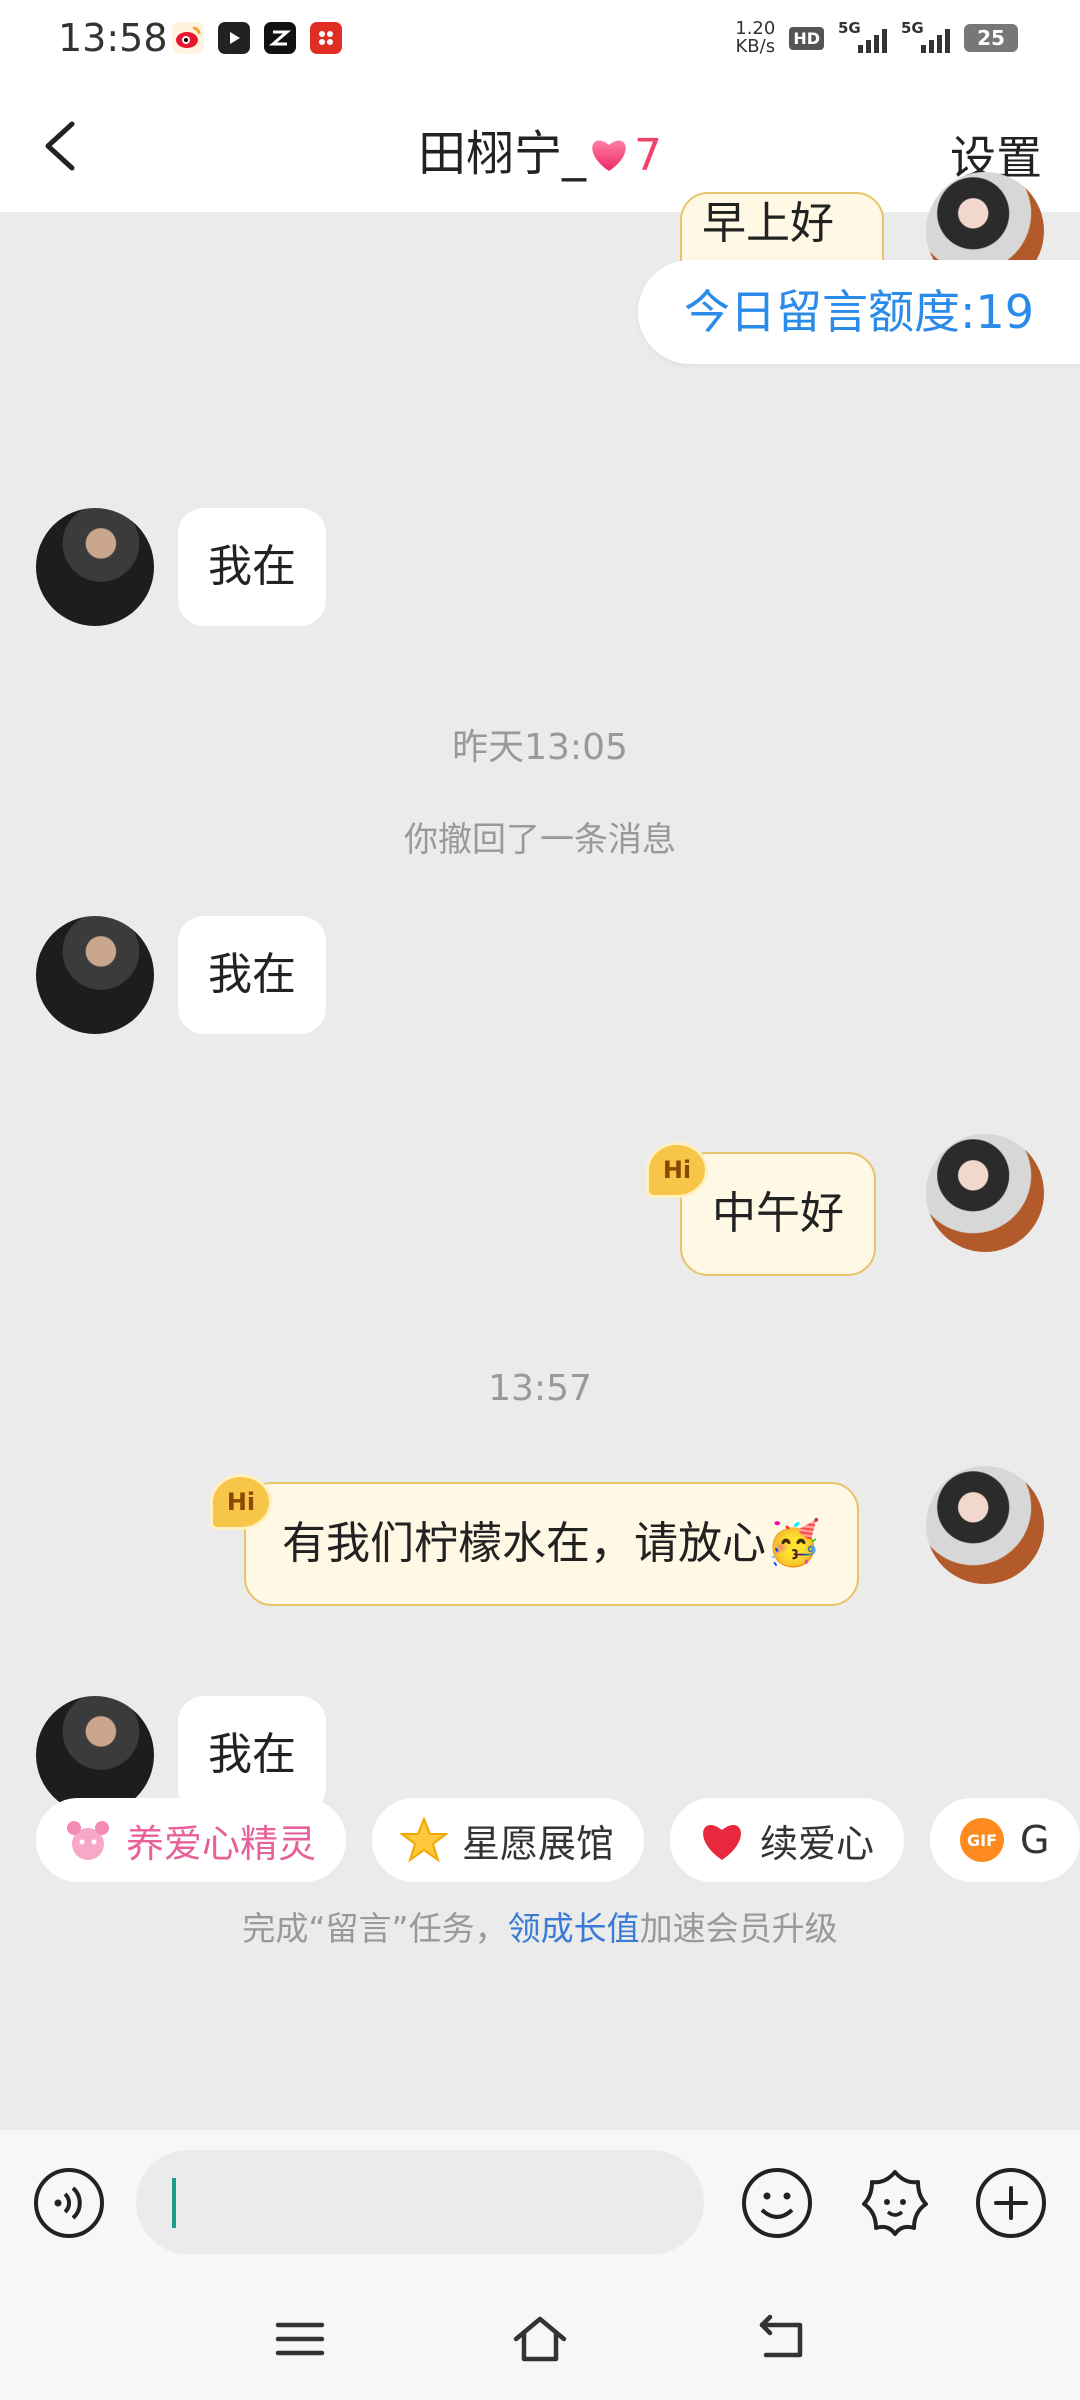 The image size is (1080, 2400). I want to click on network-speed: 1.20 KB/s, so click(755, 38).